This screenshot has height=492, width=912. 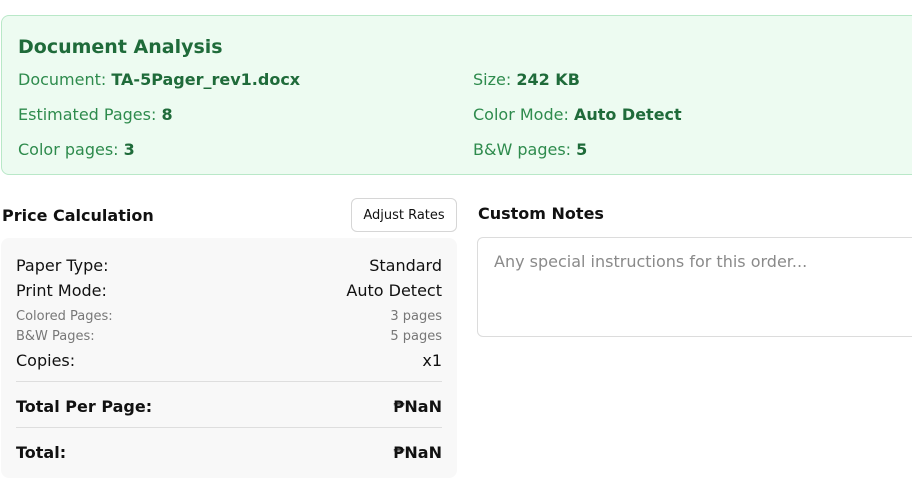 What do you see at coordinates (61, 290) in the screenshot?
I see `print-mode-label: Print Mode:` at bounding box center [61, 290].